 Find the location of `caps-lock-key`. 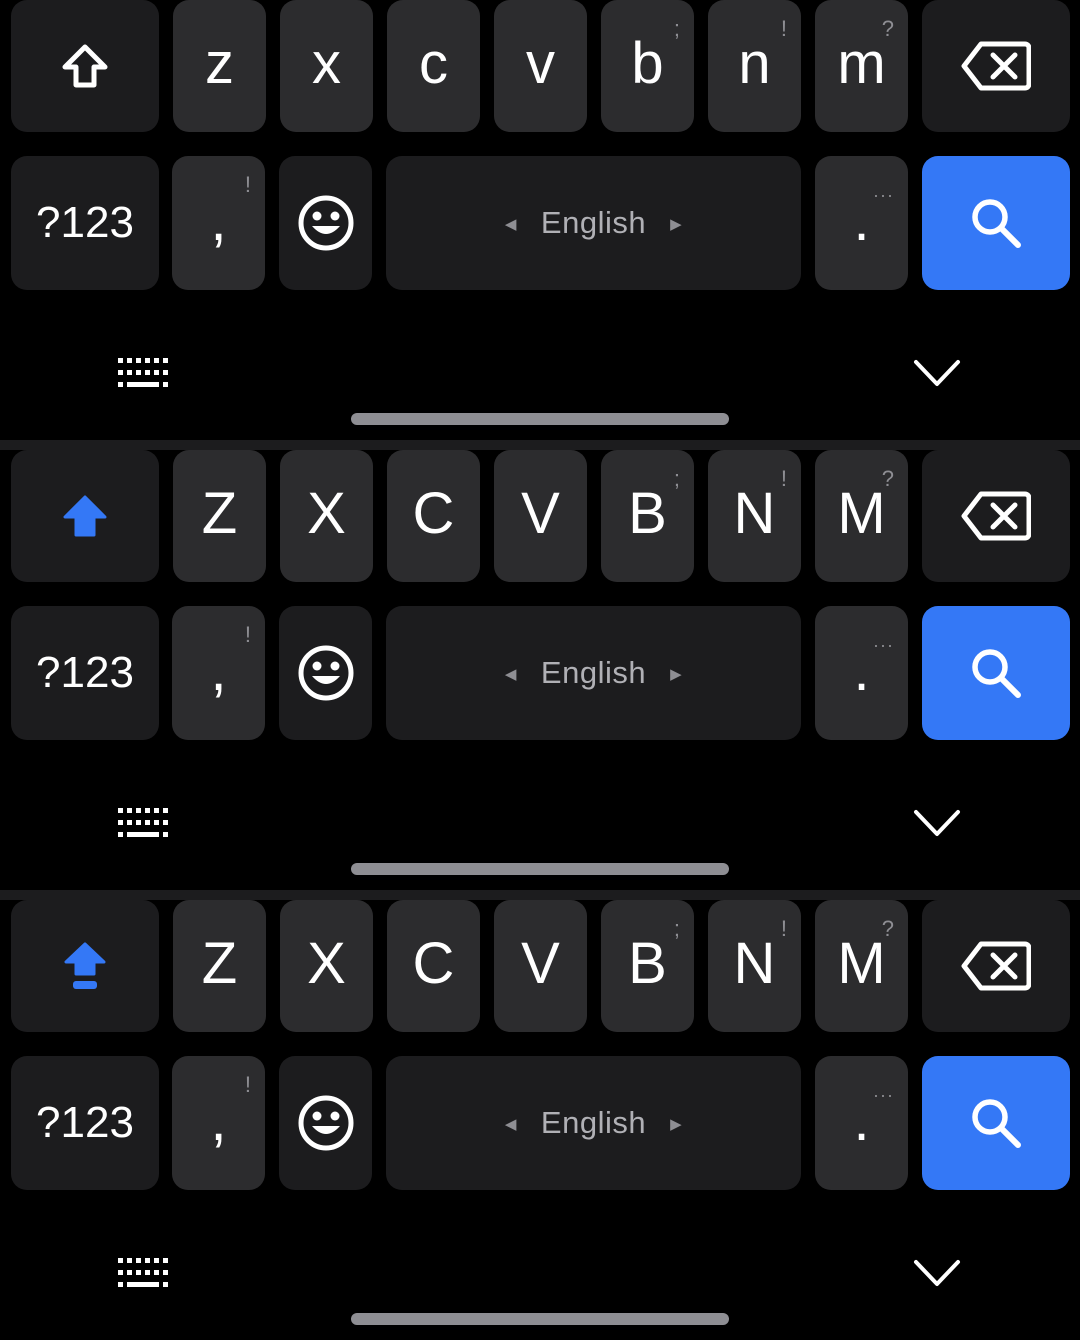

caps-lock-key is located at coordinates (85, 966).